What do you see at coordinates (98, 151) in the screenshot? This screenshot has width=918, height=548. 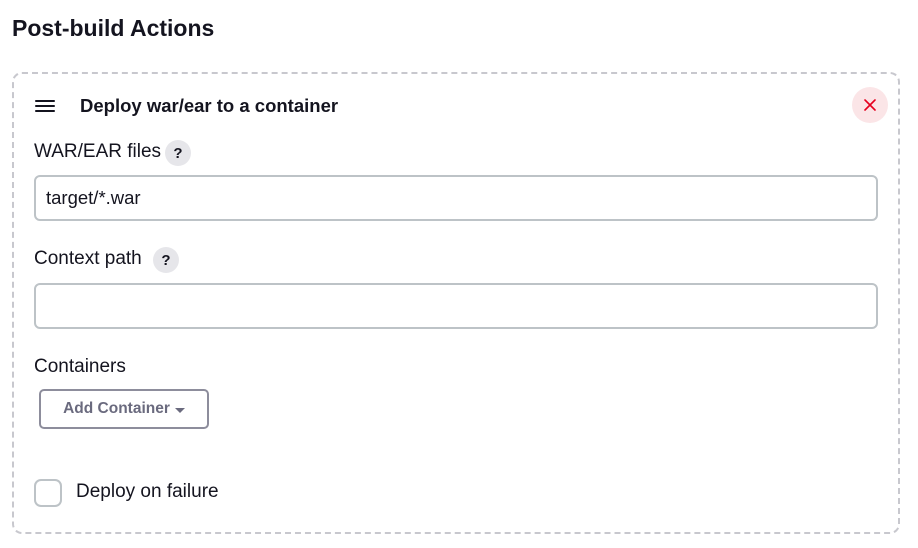 I see `war-files-label: WAR/EAR files` at bounding box center [98, 151].